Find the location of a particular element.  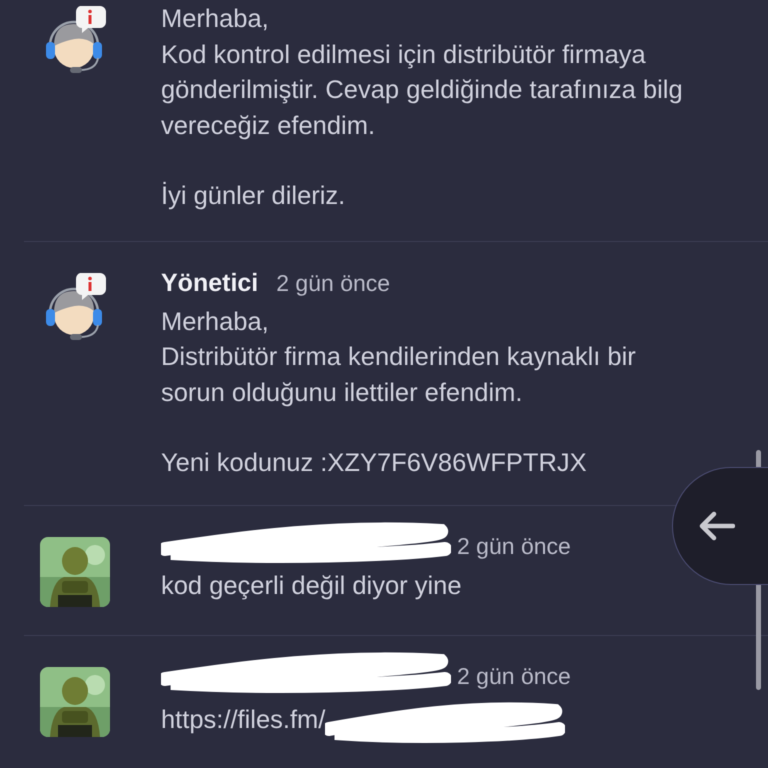

message-text: Yeni kodunuz :XZY7F6V86WFPTRJX is located at coordinates (374, 463).